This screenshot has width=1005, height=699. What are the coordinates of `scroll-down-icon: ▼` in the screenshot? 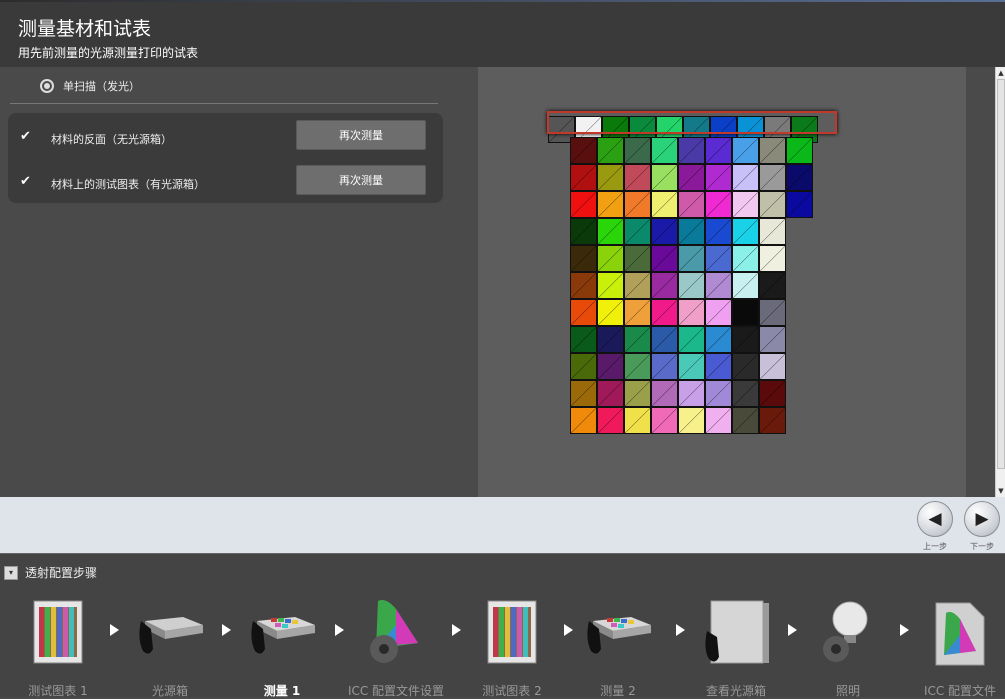 It's located at (1000, 491).